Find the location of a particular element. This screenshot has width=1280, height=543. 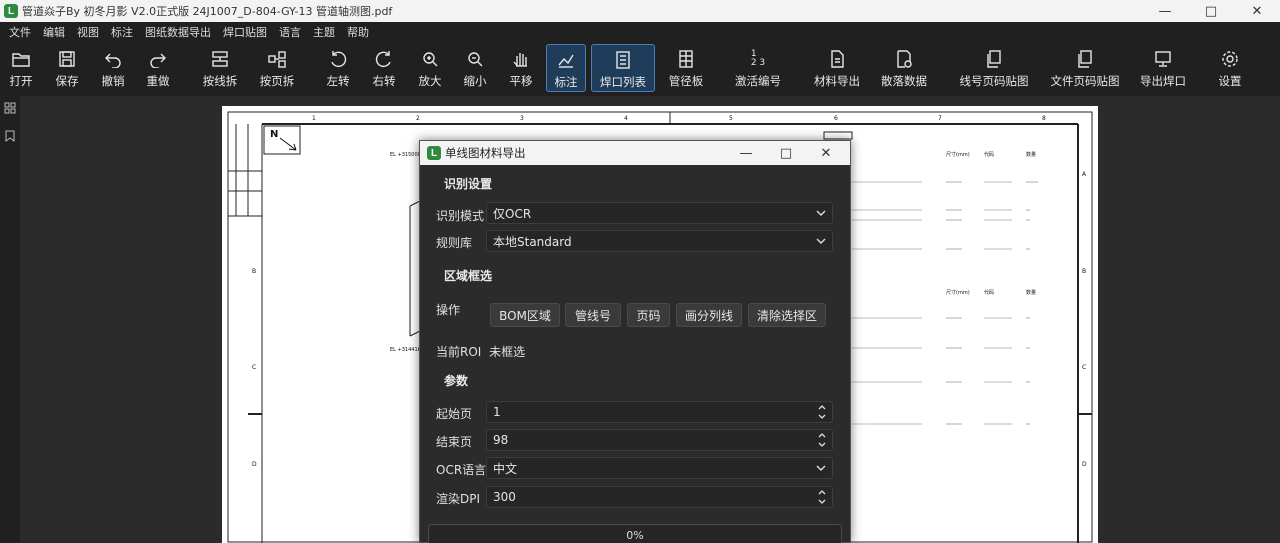

column-7-label: 7 is located at coordinates (940, 118).